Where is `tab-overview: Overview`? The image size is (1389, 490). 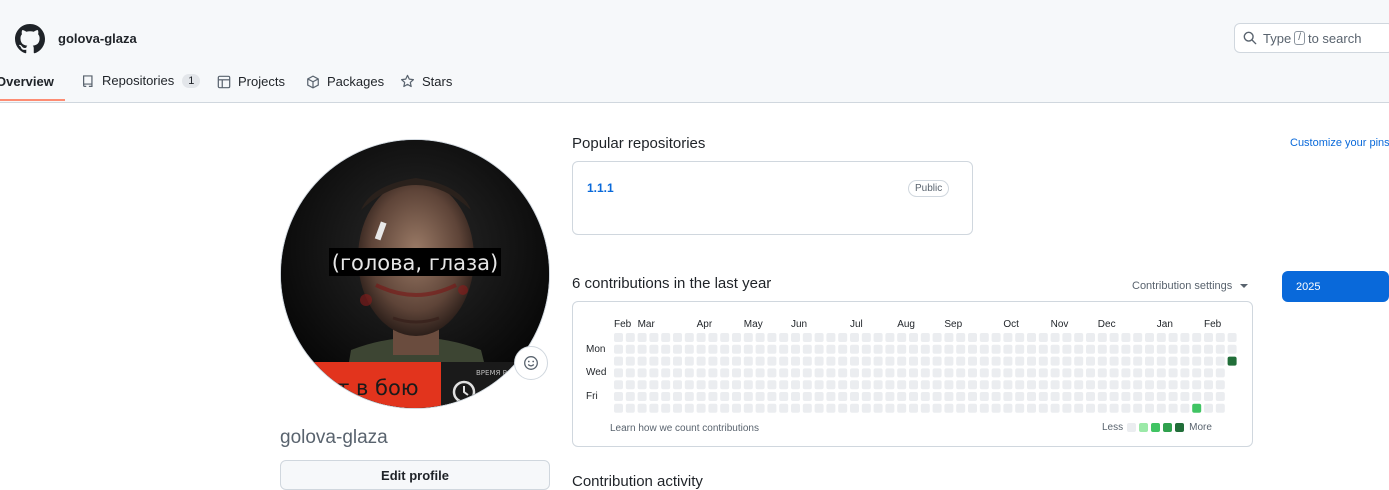
tab-overview: Overview is located at coordinates (27, 81).